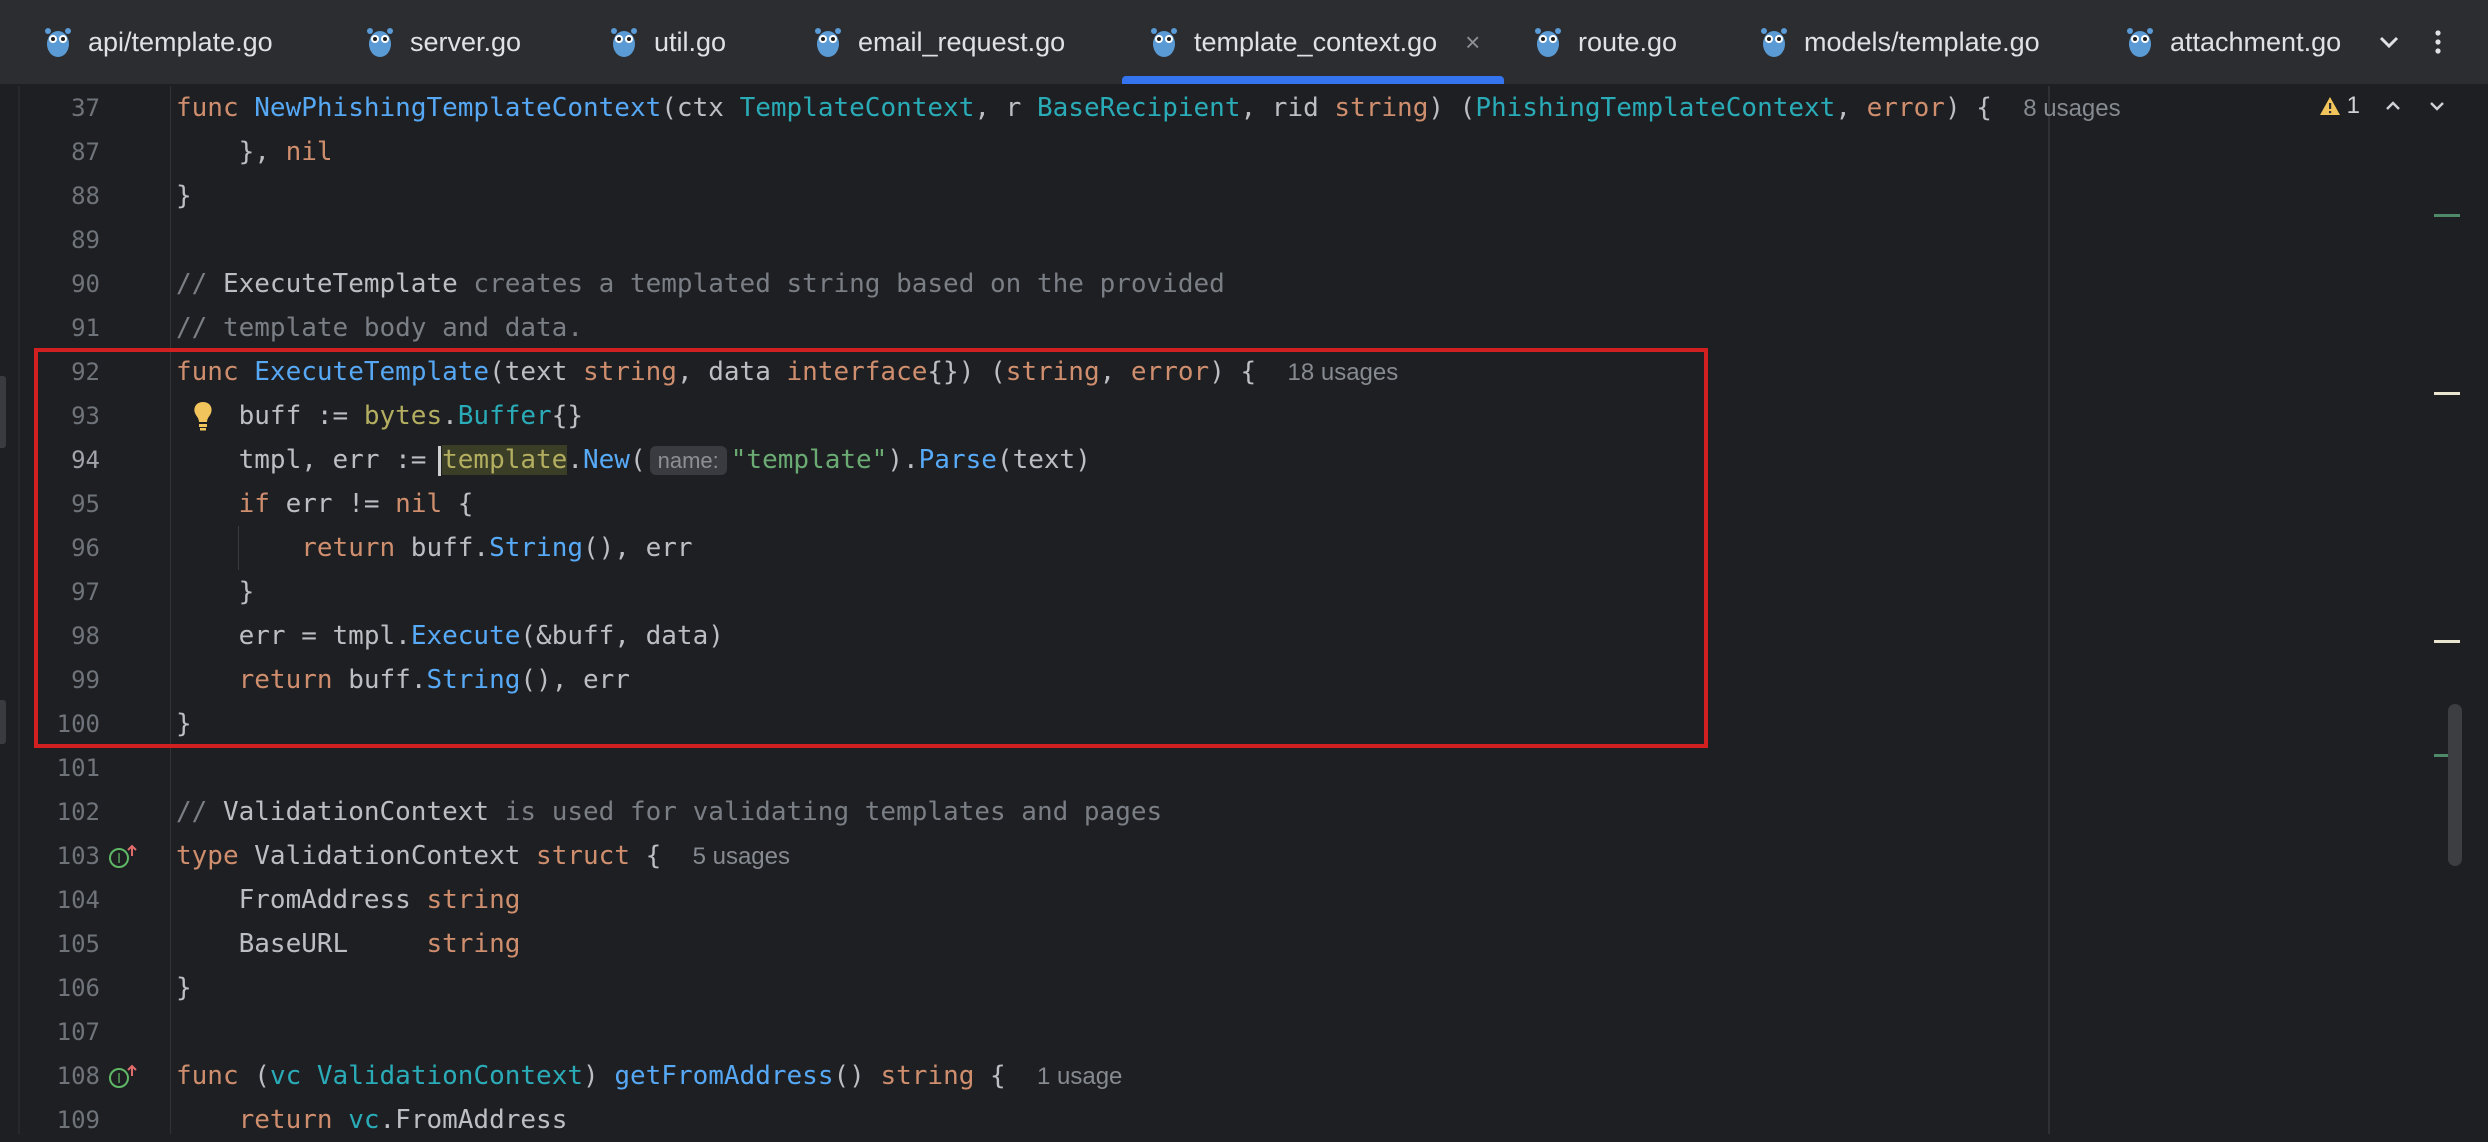 The width and height of the screenshot is (2488, 1142). Describe the element at coordinates (1240, 1032) in the screenshot. I see `code-line: 107` at that location.